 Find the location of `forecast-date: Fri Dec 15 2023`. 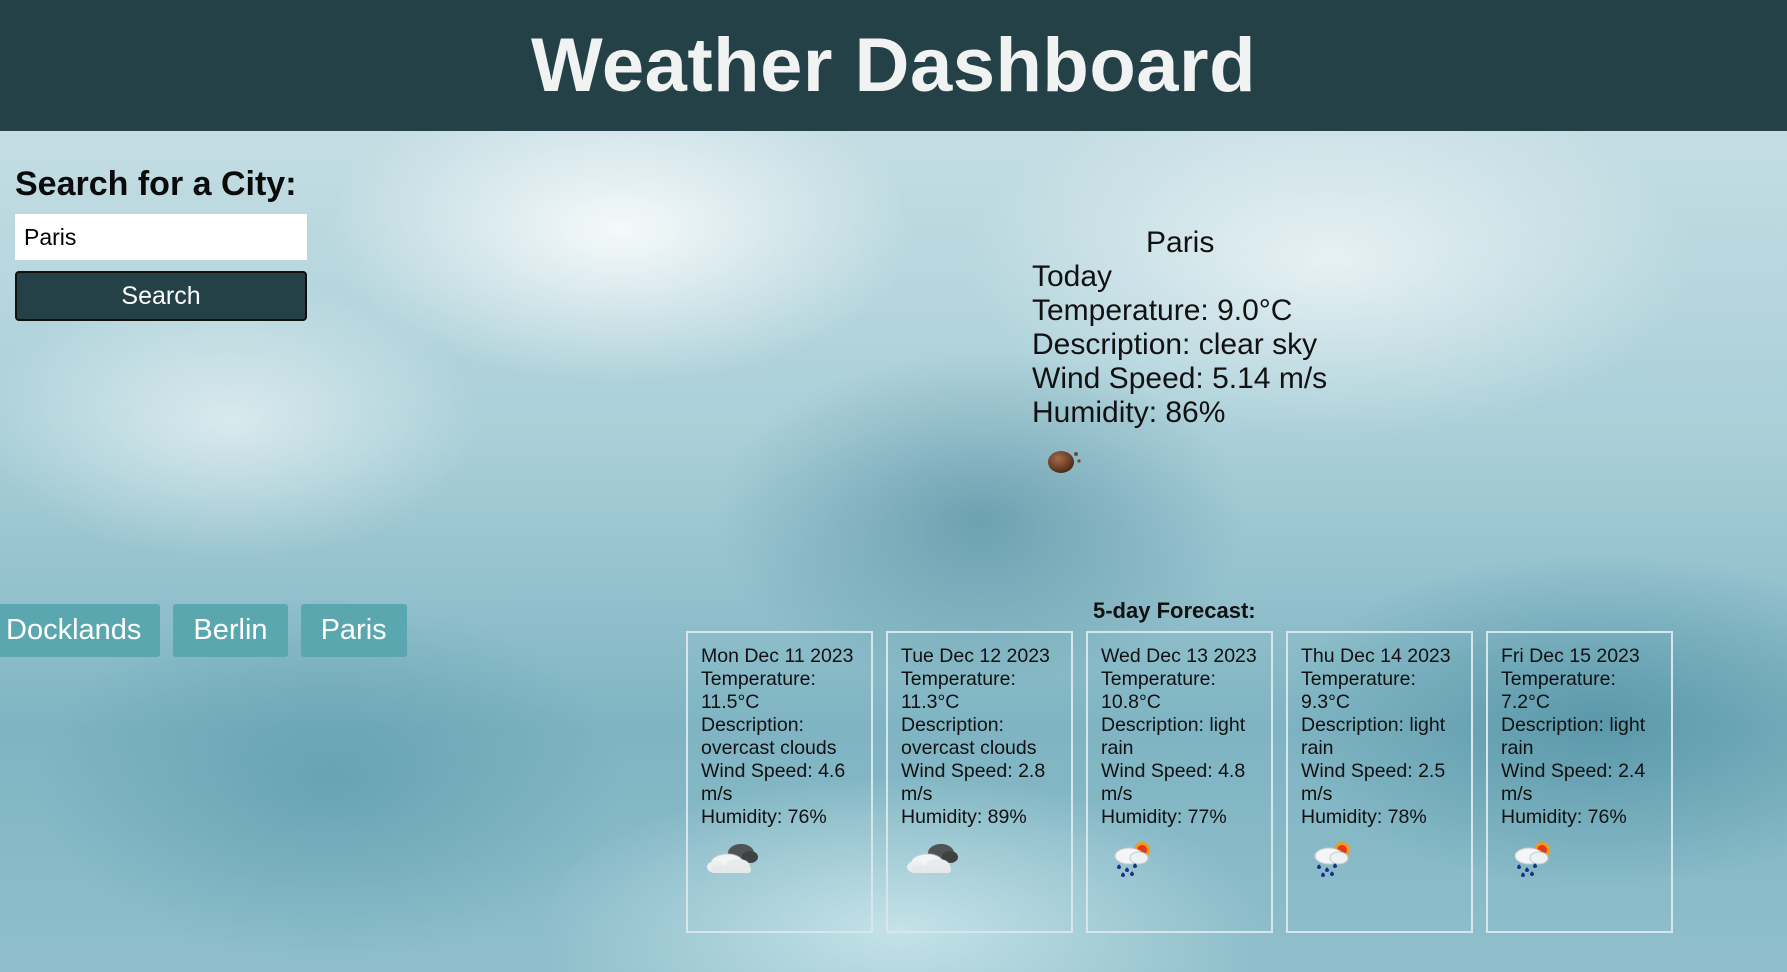

forecast-date: Fri Dec 15 2023 is located at coordinates (1570, 656).